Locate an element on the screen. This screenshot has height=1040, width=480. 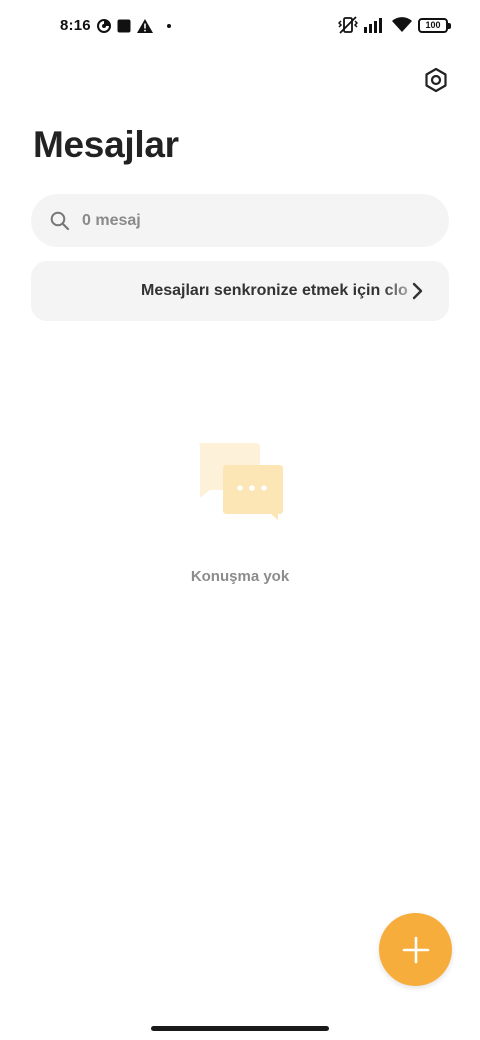
status-bar-left: 8:16 is located at coordinates (115, 25).